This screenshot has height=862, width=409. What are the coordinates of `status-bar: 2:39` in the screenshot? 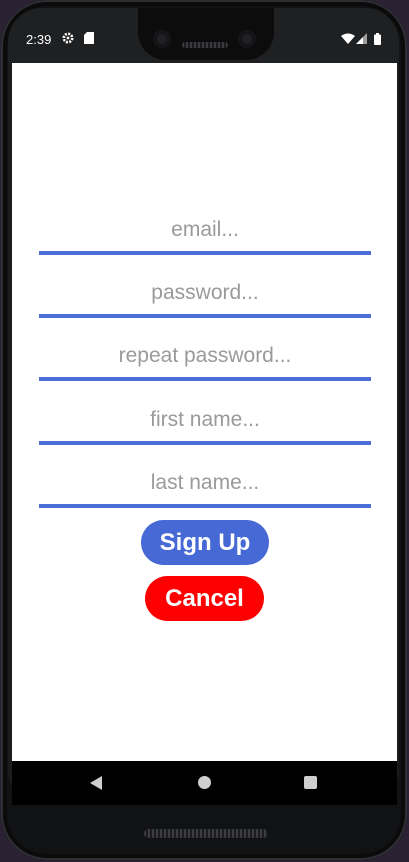 It's located at (203, 35).